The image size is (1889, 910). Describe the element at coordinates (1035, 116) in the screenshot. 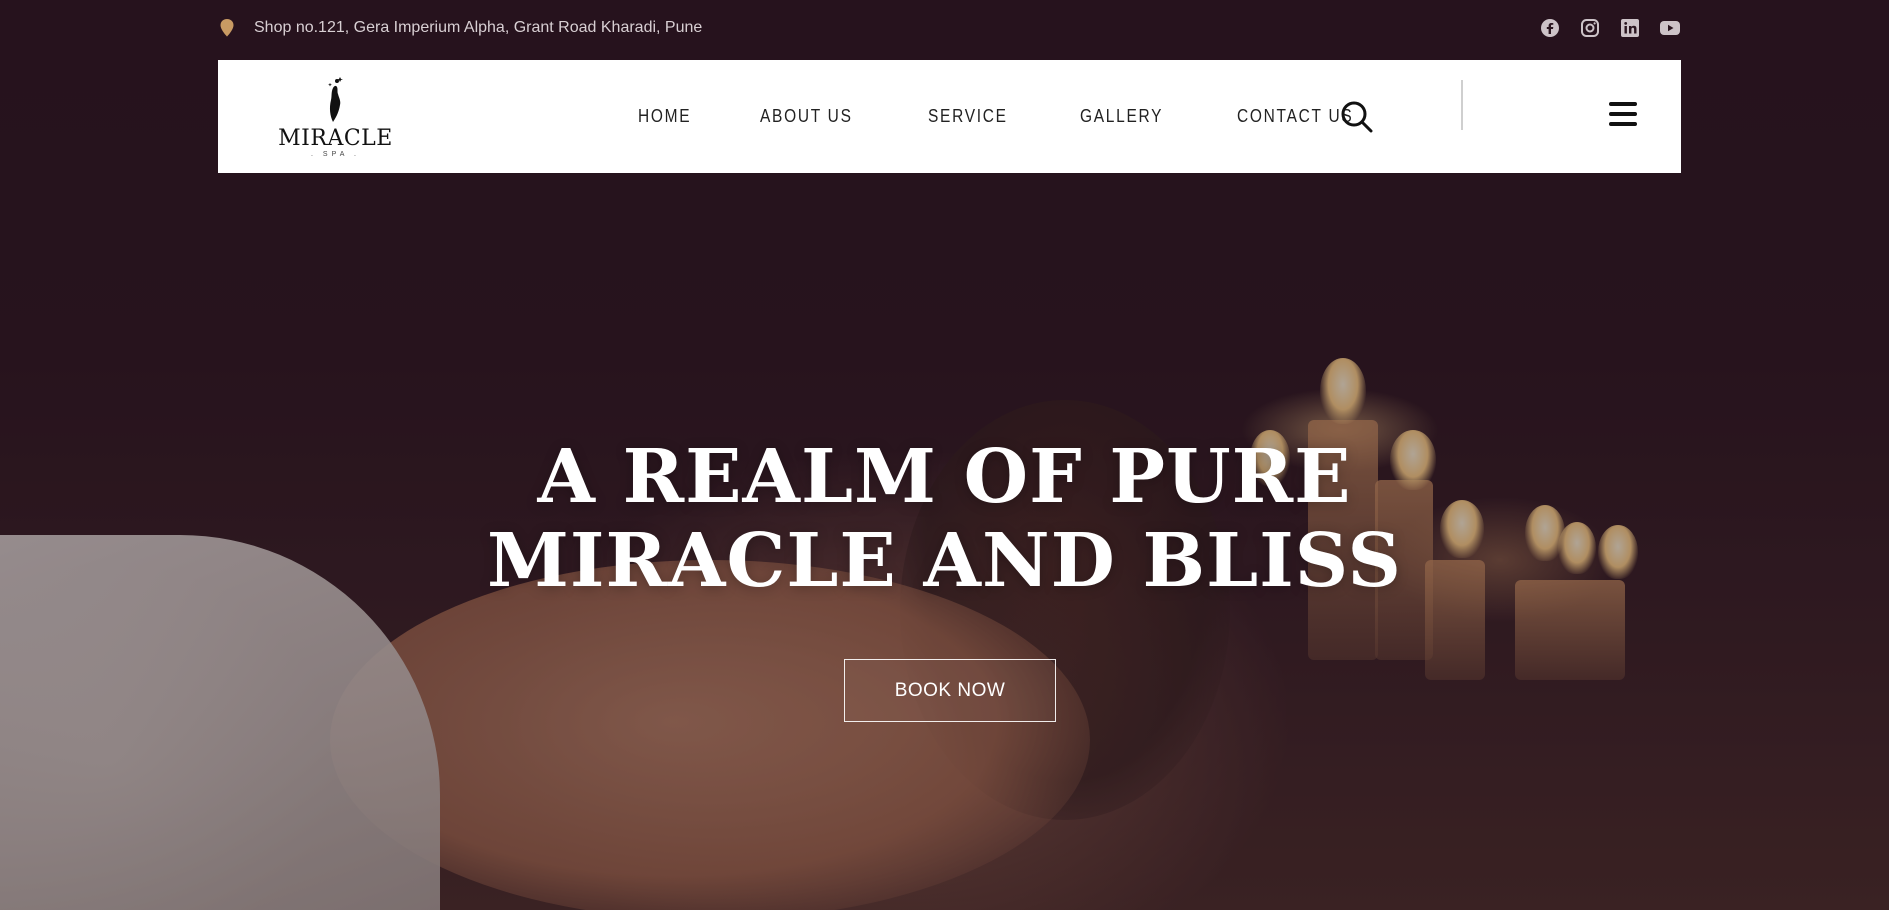

I see `main-nav: HOME ABOUT US SERVICE GALLERY CONTACT US` at that location.